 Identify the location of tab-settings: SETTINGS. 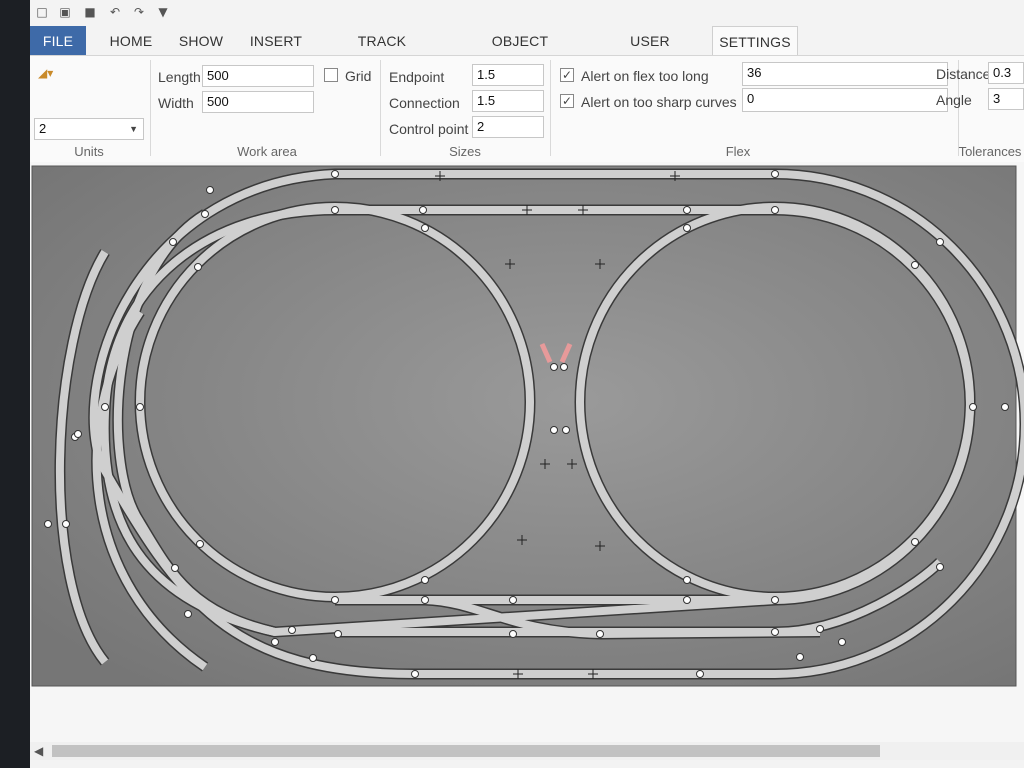
(755, 41).